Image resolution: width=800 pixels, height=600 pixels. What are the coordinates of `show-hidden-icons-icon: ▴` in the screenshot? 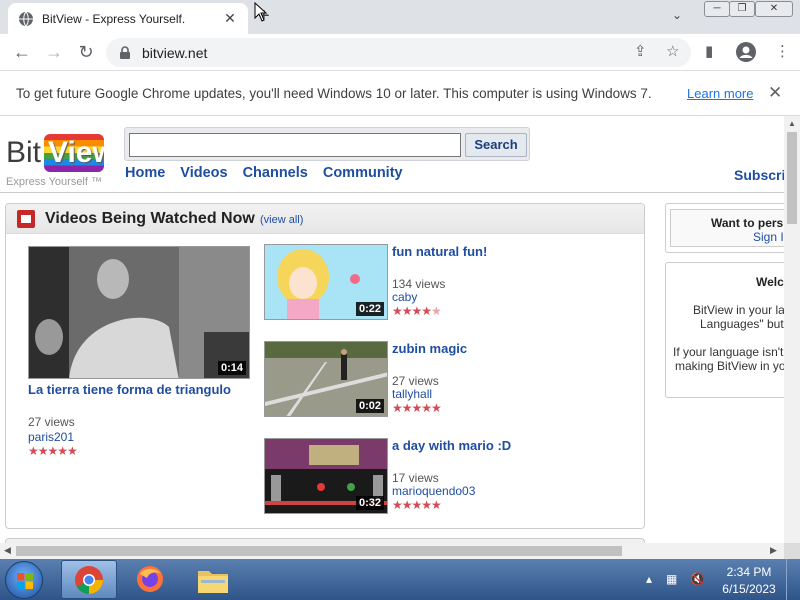 It's located at (649, 579).